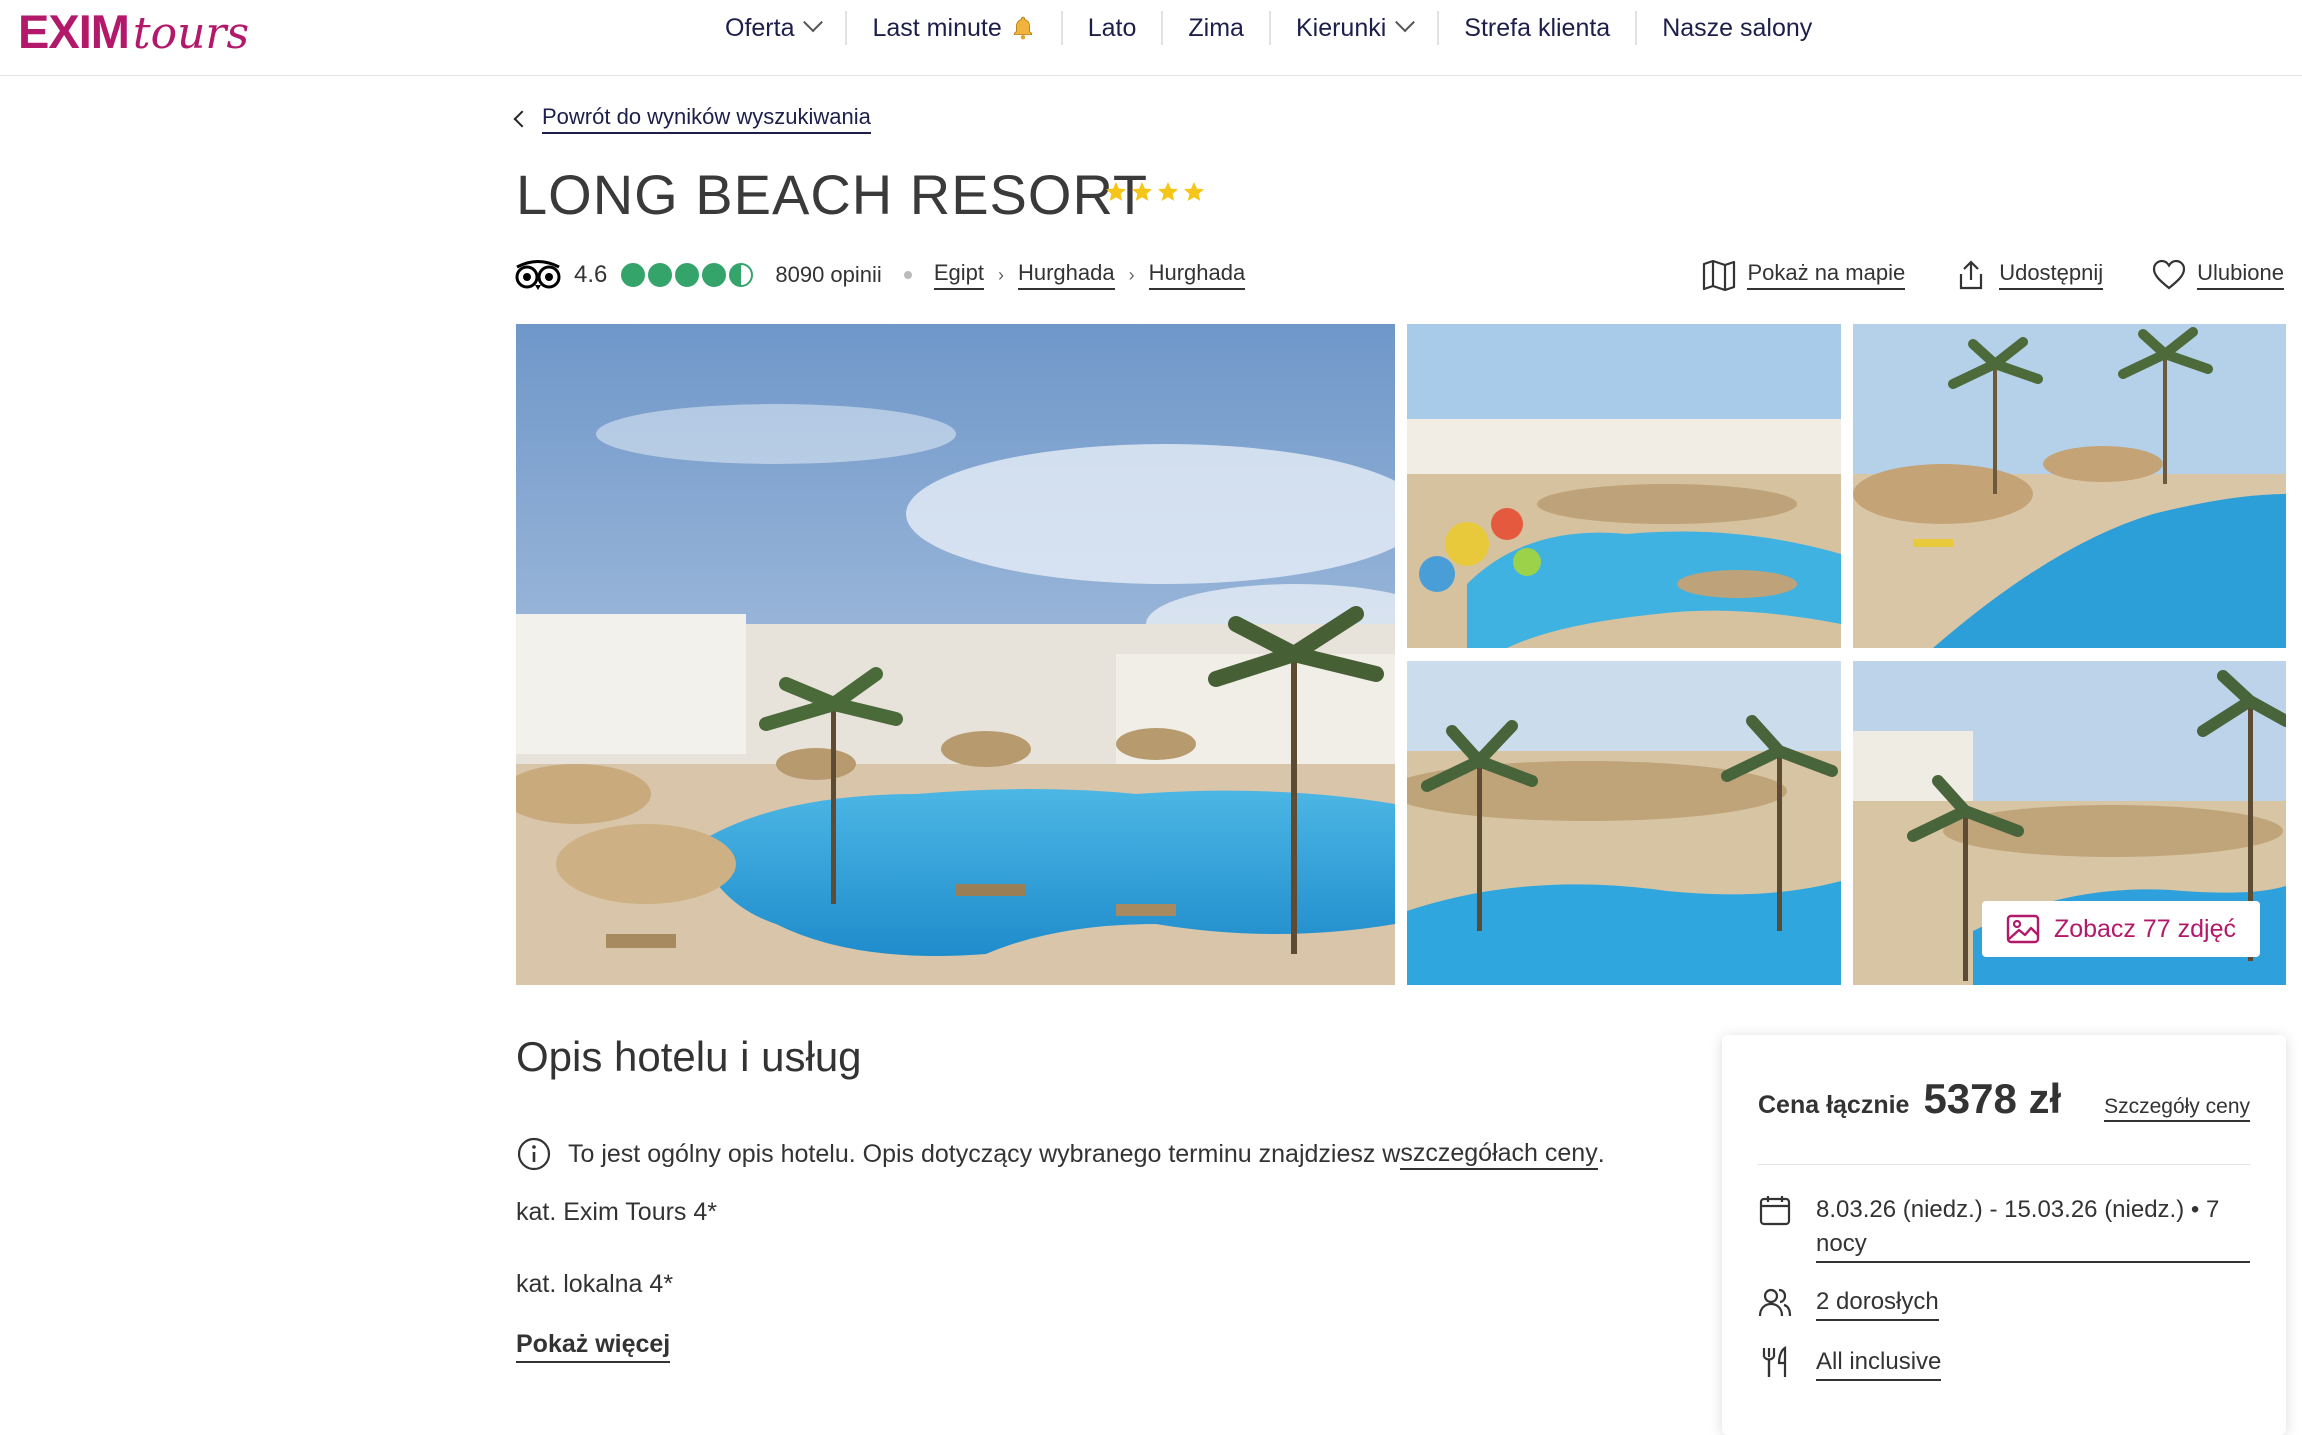 Image resolution: width=2302 pixels, height=1435 pixels. Describe the element at coordinates (2051, 275) in the screenshot. I see `share-label: Udostępnij` at that location.